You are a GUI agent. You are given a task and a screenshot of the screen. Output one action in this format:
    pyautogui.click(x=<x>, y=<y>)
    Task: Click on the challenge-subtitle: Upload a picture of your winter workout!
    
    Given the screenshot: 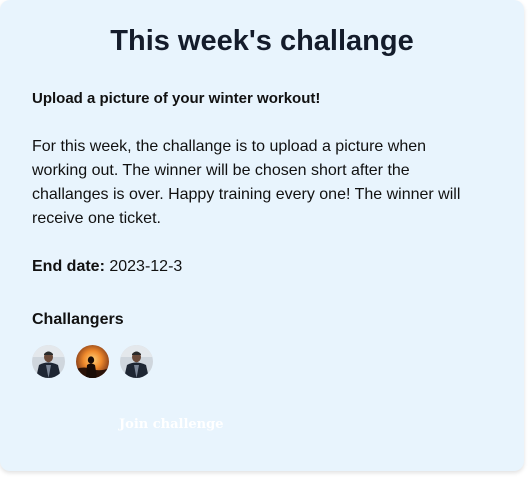 What is the action you would take?
    pyautogui.click(x=176, y=98)
    